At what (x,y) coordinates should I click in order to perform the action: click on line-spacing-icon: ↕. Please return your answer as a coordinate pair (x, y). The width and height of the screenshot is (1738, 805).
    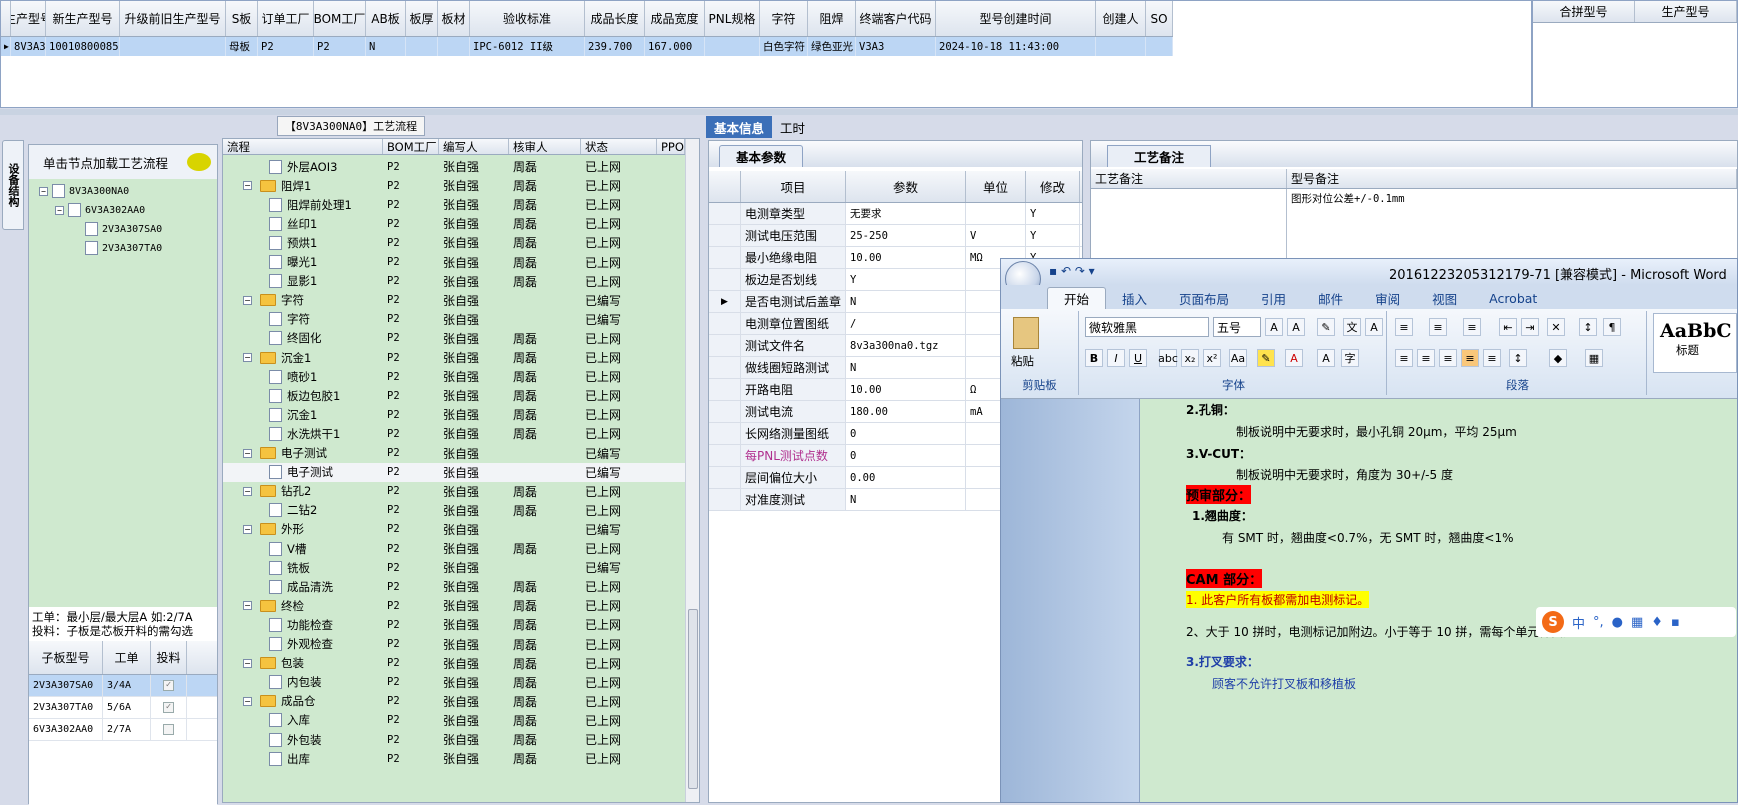
    Looking at the image, I should click on (1518, 358).